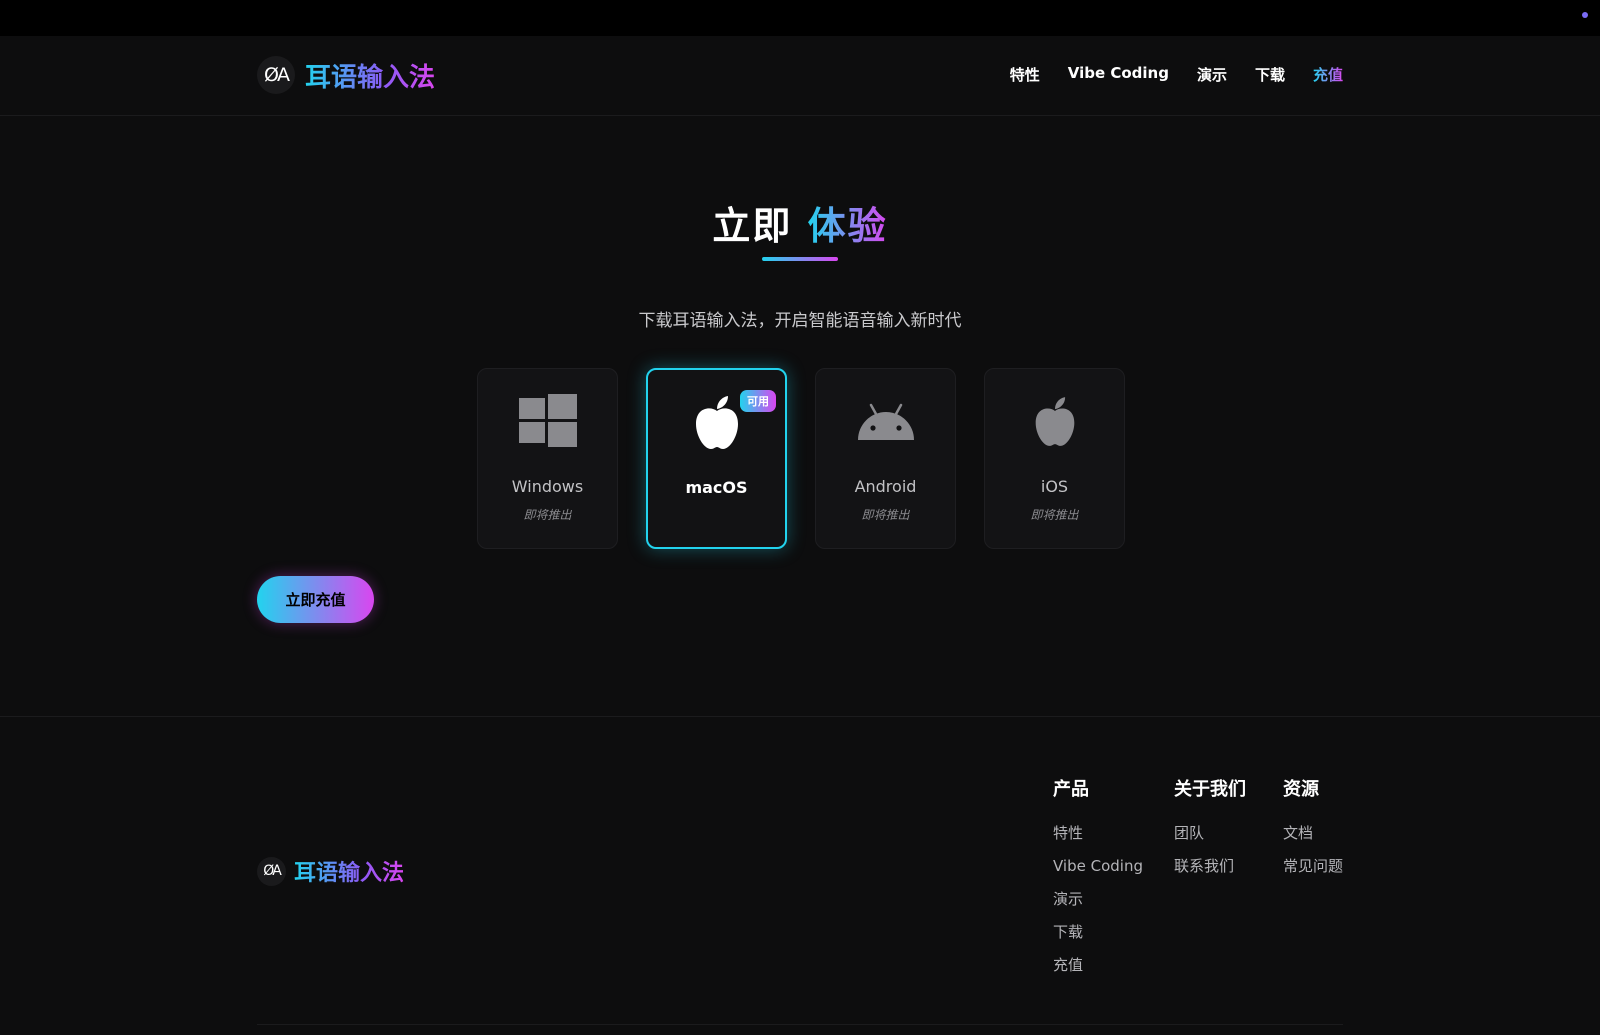 The height and width of the screenshot is (1035, 1600). I want to click on section-title: 立即 体验, so click(800, 222).